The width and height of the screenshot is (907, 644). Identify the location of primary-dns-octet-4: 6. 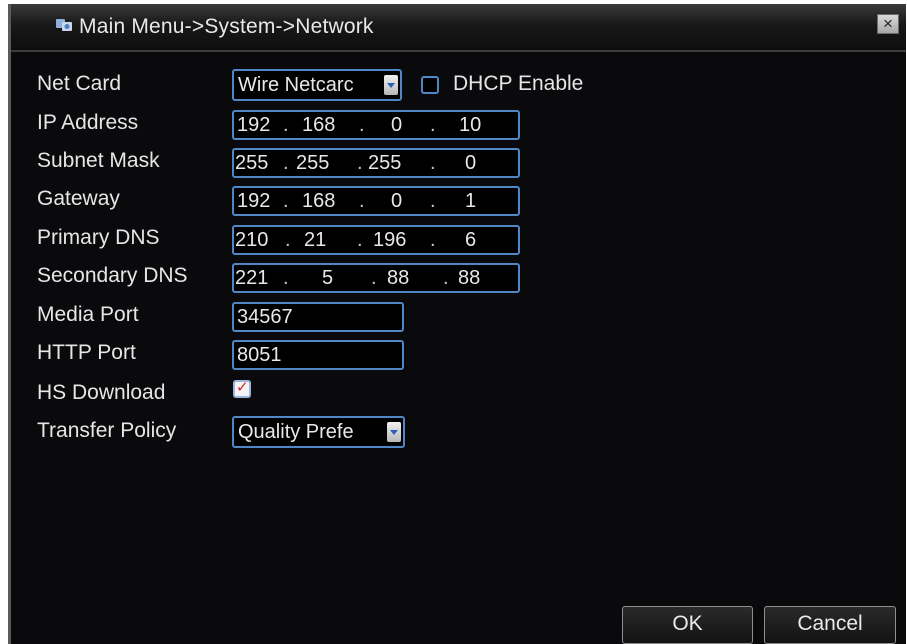
(471, 240).